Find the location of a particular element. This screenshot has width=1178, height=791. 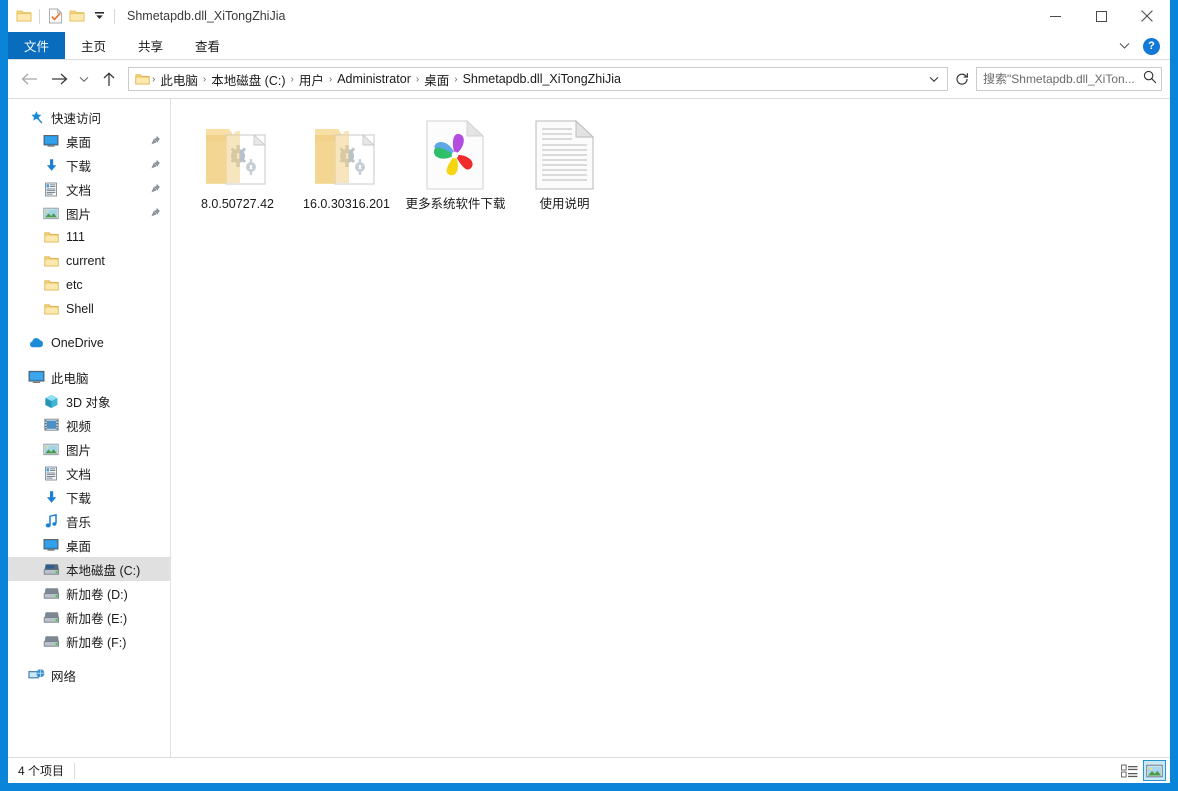

breadcrumb-item-0: 此电脑 is located at coordinates (179, 79).